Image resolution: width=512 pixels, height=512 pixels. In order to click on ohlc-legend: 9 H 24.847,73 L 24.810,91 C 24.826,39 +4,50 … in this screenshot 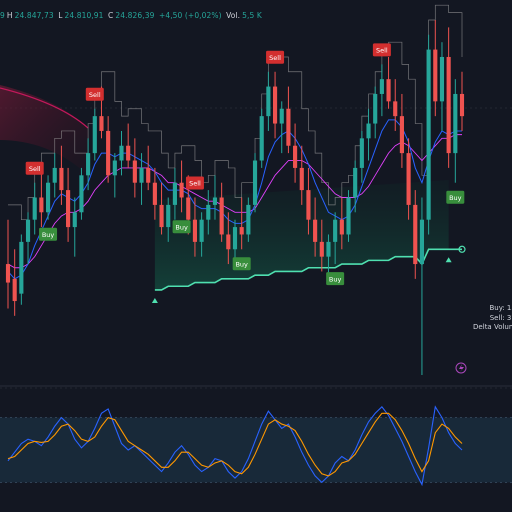, I will do `click(132, 16)`.